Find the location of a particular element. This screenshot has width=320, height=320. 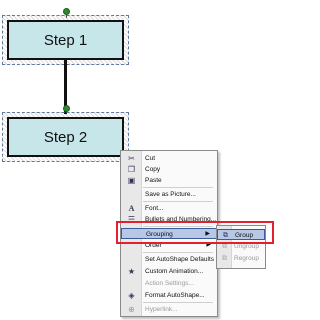

regroup-icon: ⧉ is located at coordinates (224, 258).